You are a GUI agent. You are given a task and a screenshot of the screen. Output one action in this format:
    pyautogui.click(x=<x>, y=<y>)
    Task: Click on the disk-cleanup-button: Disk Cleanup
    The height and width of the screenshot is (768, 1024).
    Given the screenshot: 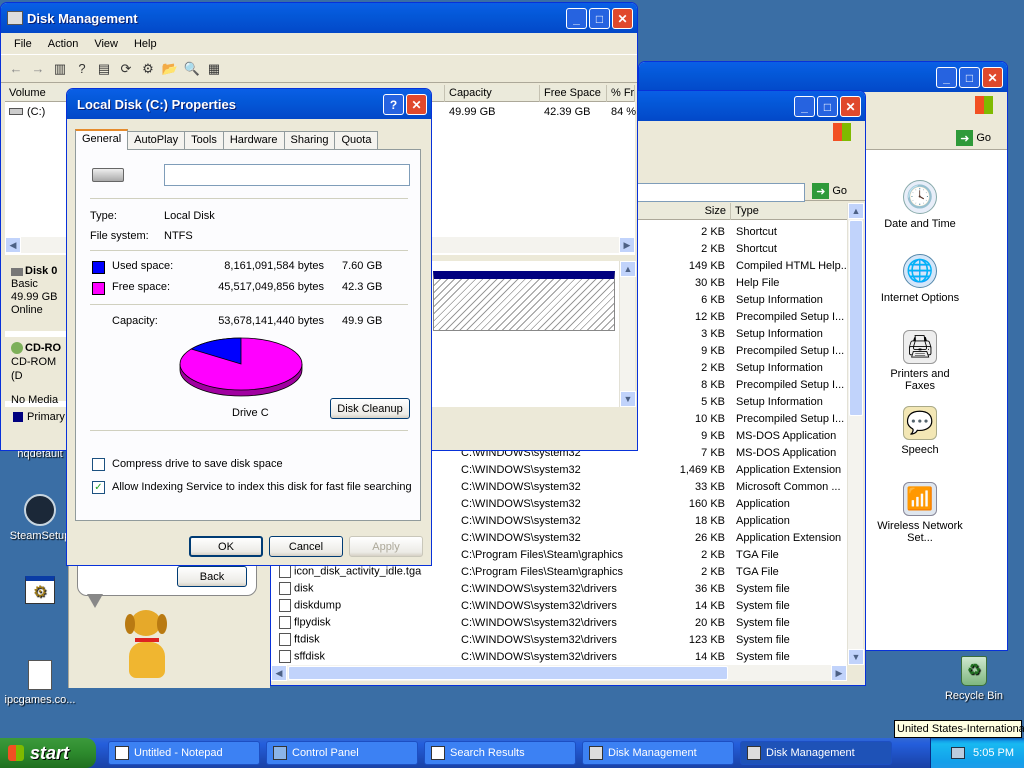 What is the action you would take?
    pyautogui.click(x=370, y=408)
    